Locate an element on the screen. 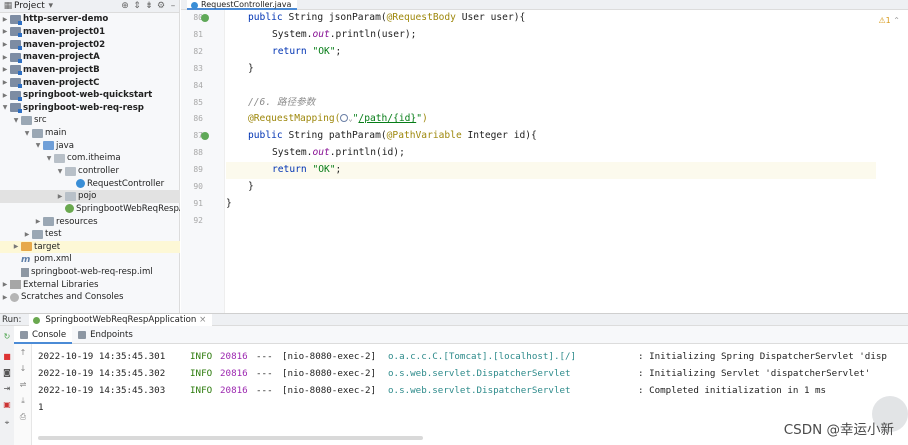 Image resolution: width=908 pixels, height=445 pixels. exit-icon: ⇥ is located at coordinates (7, 389).